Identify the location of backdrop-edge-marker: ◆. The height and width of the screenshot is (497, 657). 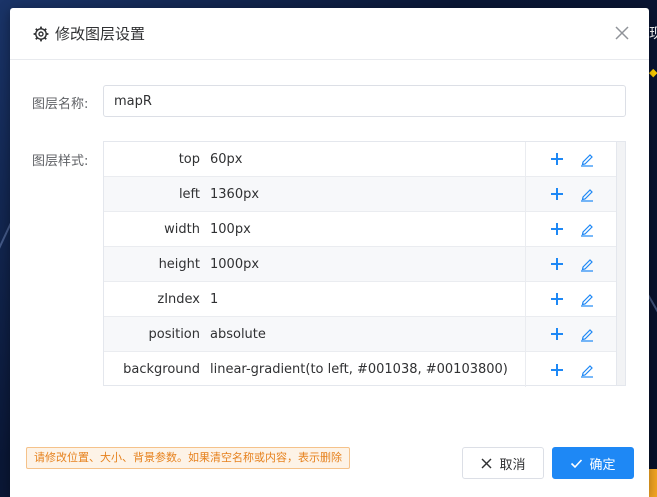
(653, 72).